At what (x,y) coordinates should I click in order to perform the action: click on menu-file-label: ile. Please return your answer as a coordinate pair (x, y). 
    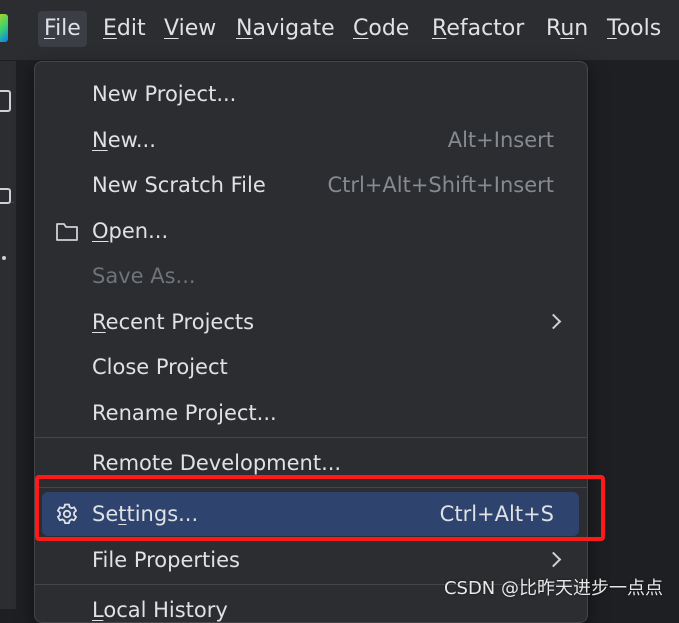
    Looking at the image, I should click on (68, 28).